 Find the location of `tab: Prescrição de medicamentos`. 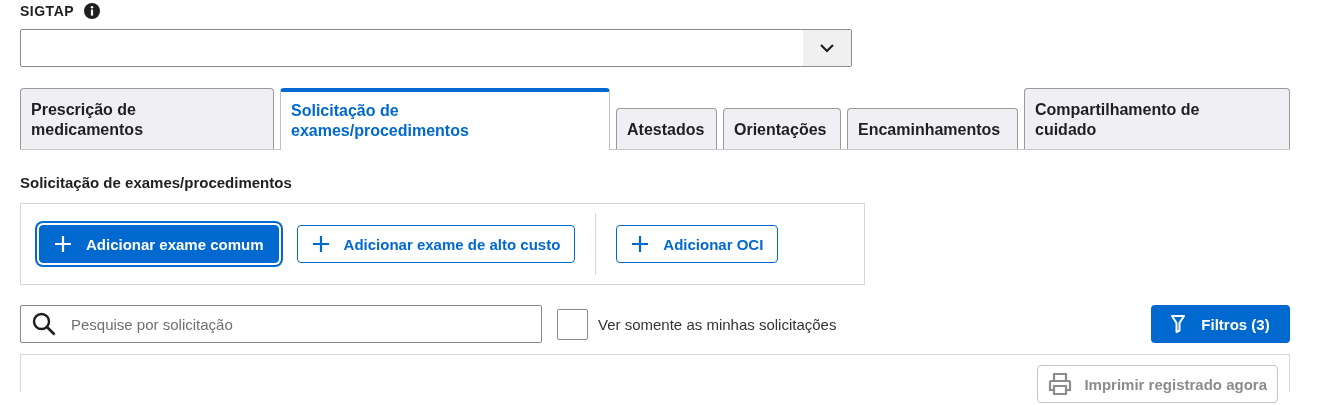

tab: Prescrição de medicamentos is located at coordinates (147, 118).